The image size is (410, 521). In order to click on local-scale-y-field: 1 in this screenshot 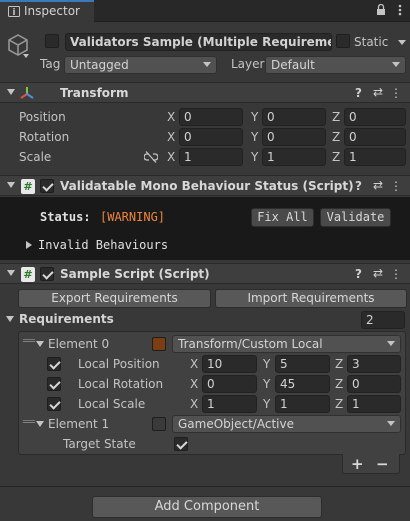, I will do `click(302, 404)`.